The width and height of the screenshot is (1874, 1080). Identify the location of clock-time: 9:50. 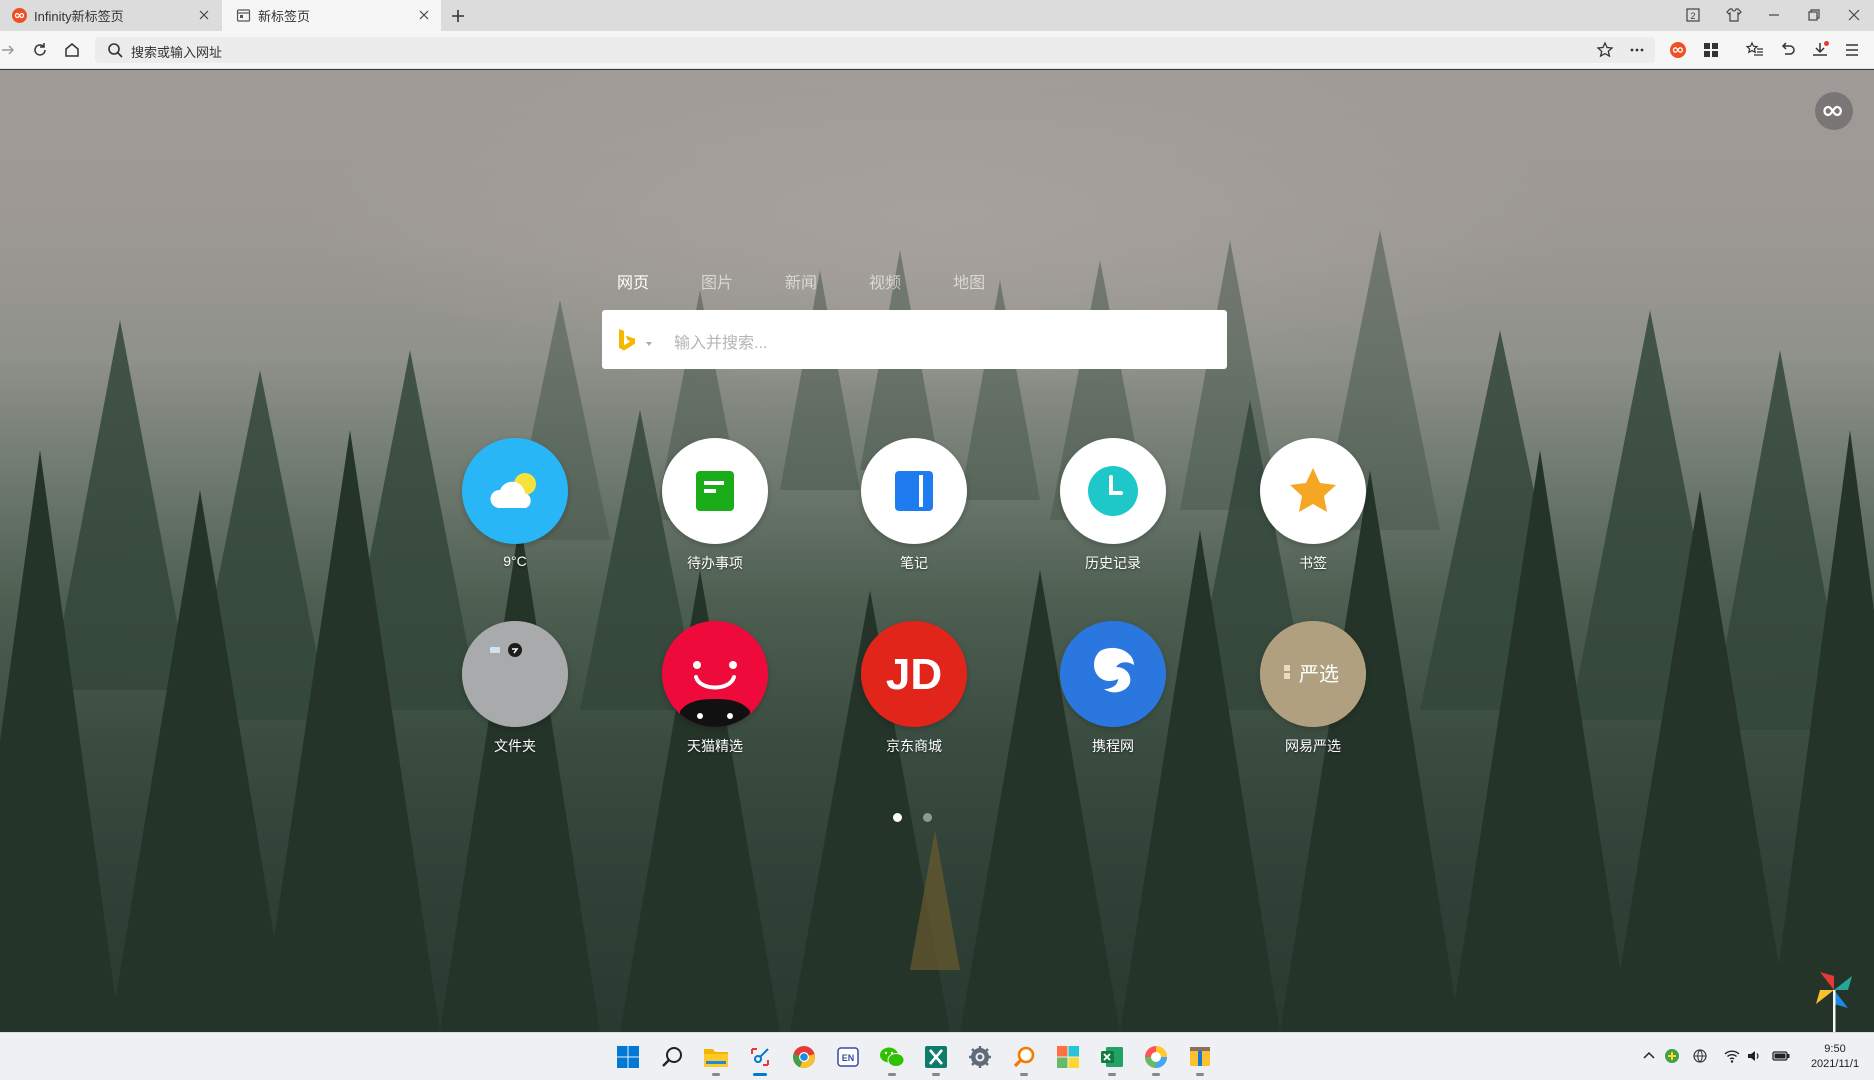
(1835, 1049).